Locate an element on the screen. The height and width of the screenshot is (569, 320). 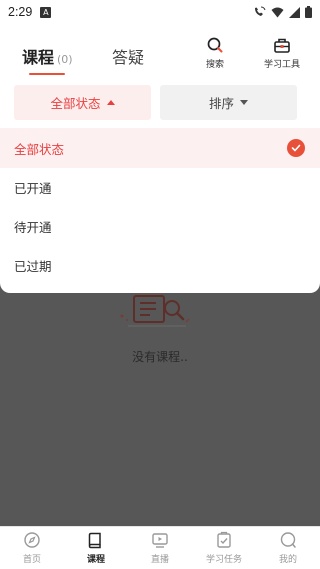
status-filter-label: 全部状态 is located at coordinates (75, 103).